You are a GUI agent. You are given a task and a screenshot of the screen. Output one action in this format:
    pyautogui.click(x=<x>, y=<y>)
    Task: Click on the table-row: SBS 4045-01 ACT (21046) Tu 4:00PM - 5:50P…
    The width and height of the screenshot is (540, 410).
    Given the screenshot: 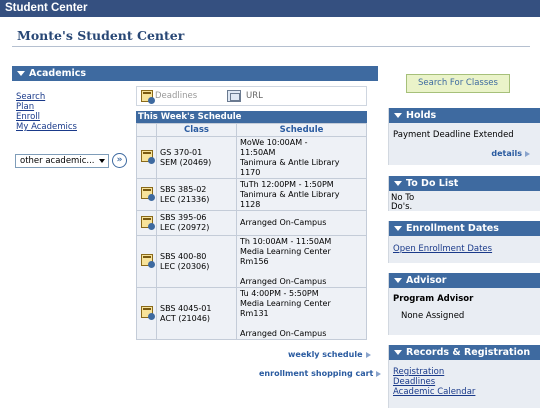 What is the action you would take?
    pyautogui.click(x=251, y=313)
    